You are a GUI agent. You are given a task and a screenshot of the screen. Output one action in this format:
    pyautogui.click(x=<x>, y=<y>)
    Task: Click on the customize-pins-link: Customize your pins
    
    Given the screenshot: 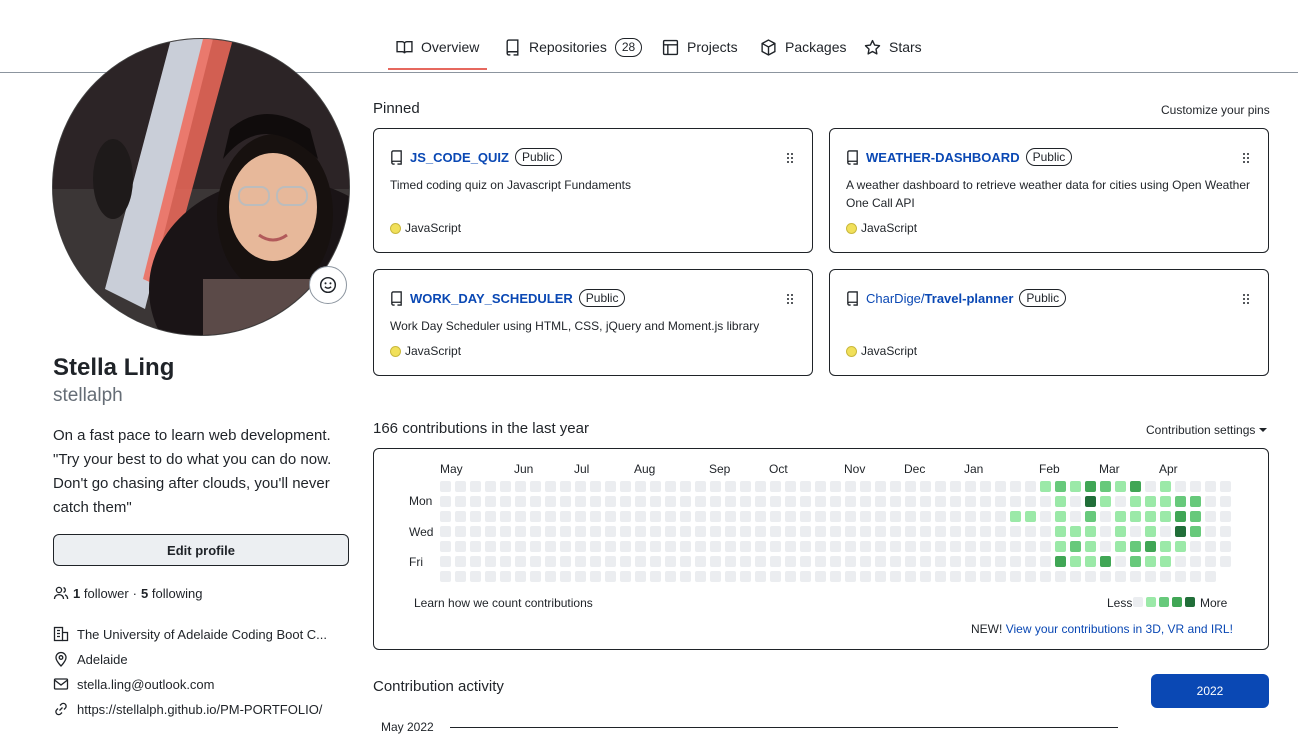 What is the action you would take?
    pyautogui.click(x=1215, y=110)
    